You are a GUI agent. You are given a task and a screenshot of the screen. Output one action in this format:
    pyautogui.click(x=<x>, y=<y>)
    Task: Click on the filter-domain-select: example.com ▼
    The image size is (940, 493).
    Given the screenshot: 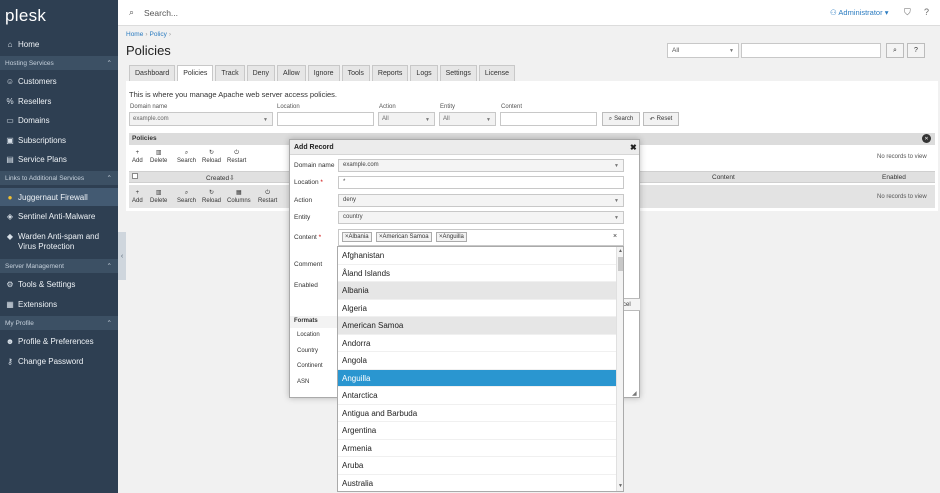 What is the action you would take?
    pyautogui.click(x=201, y=119)
    